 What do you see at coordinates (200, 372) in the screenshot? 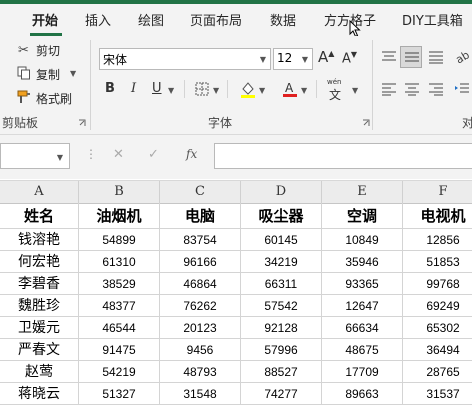
I see `value-cell: 48793` at bounding box center [200, 372].